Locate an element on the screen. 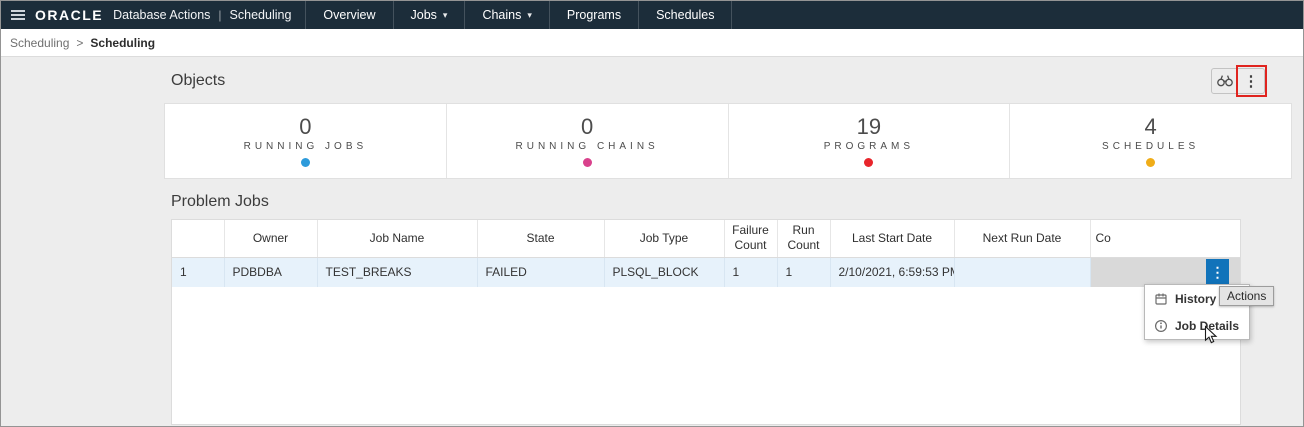 The image size is (1304, 427). find-button is located at coordinates (1225, 81).